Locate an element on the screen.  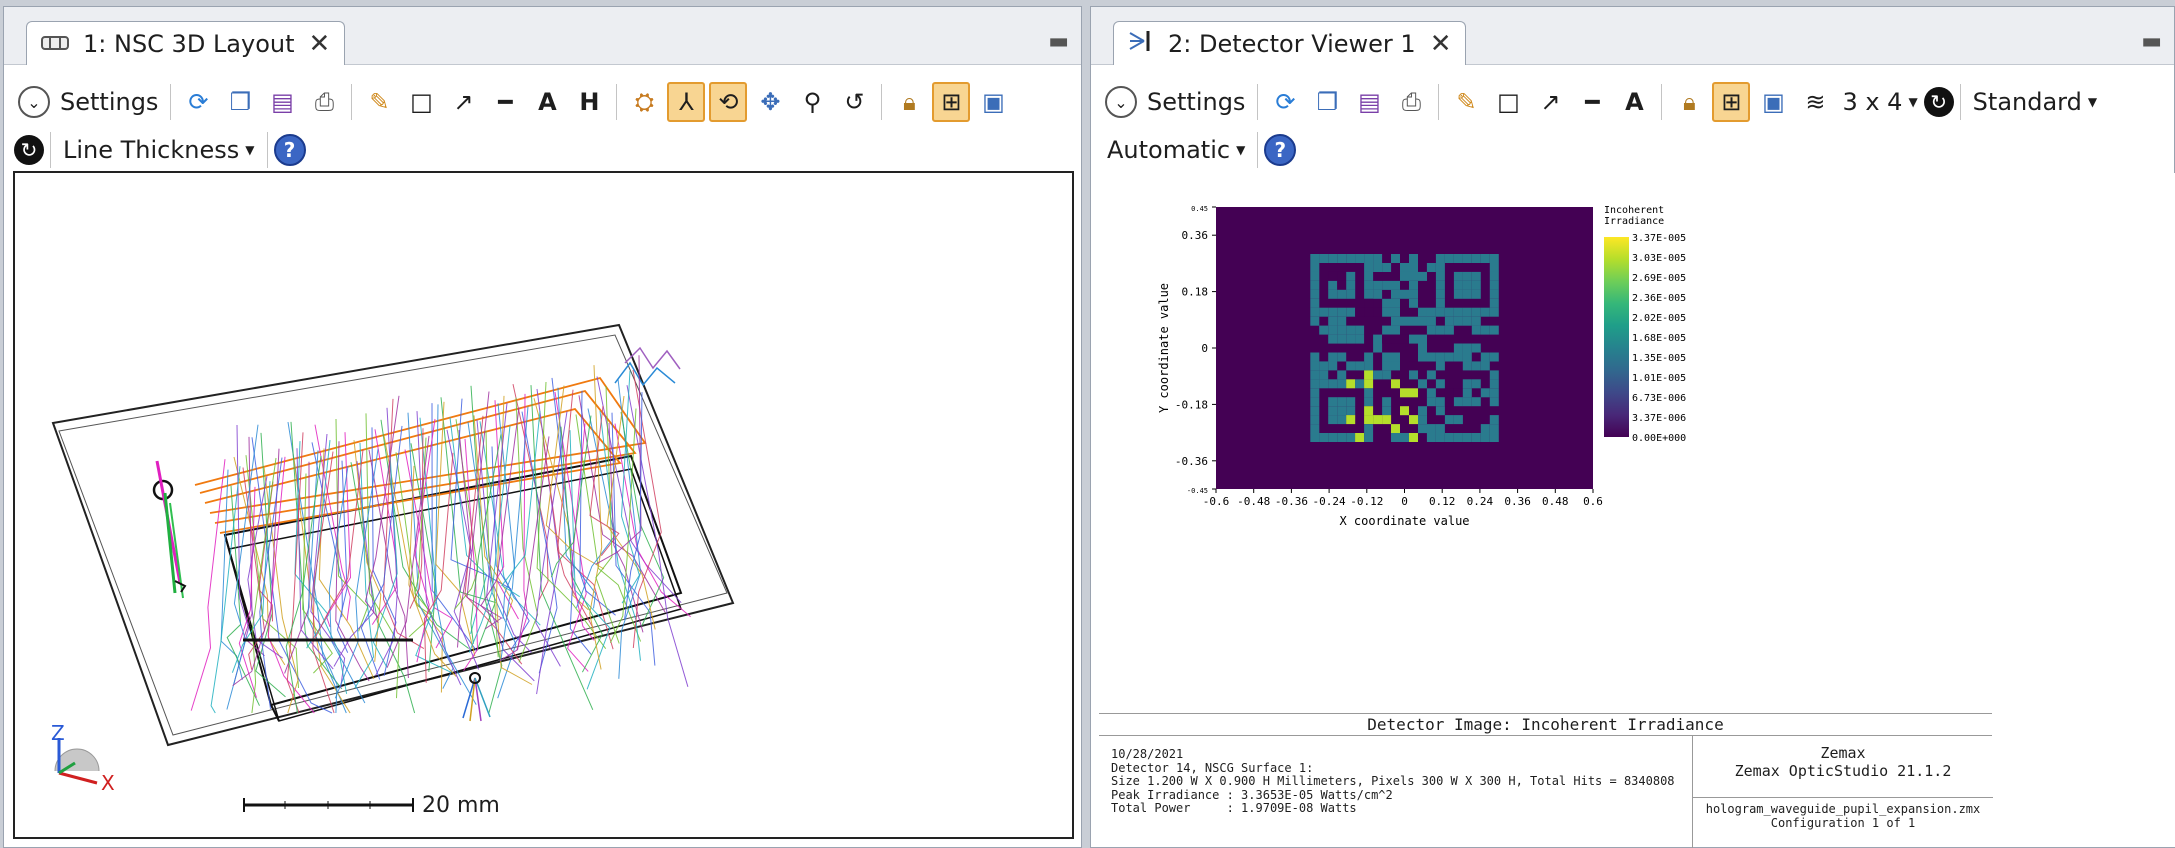
footer-title: Detector Image: Incoherent Irradiance is located at coordinates (1545, 725).